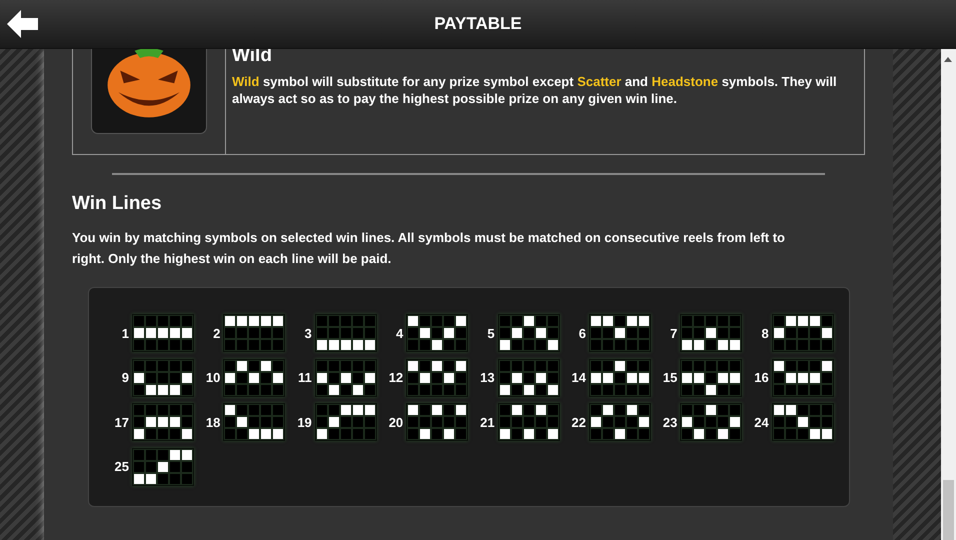 The image size is (956, 540). Describe the element at coordinates (121, 466) in the screenshot. I see `line-number: 25` at that location.